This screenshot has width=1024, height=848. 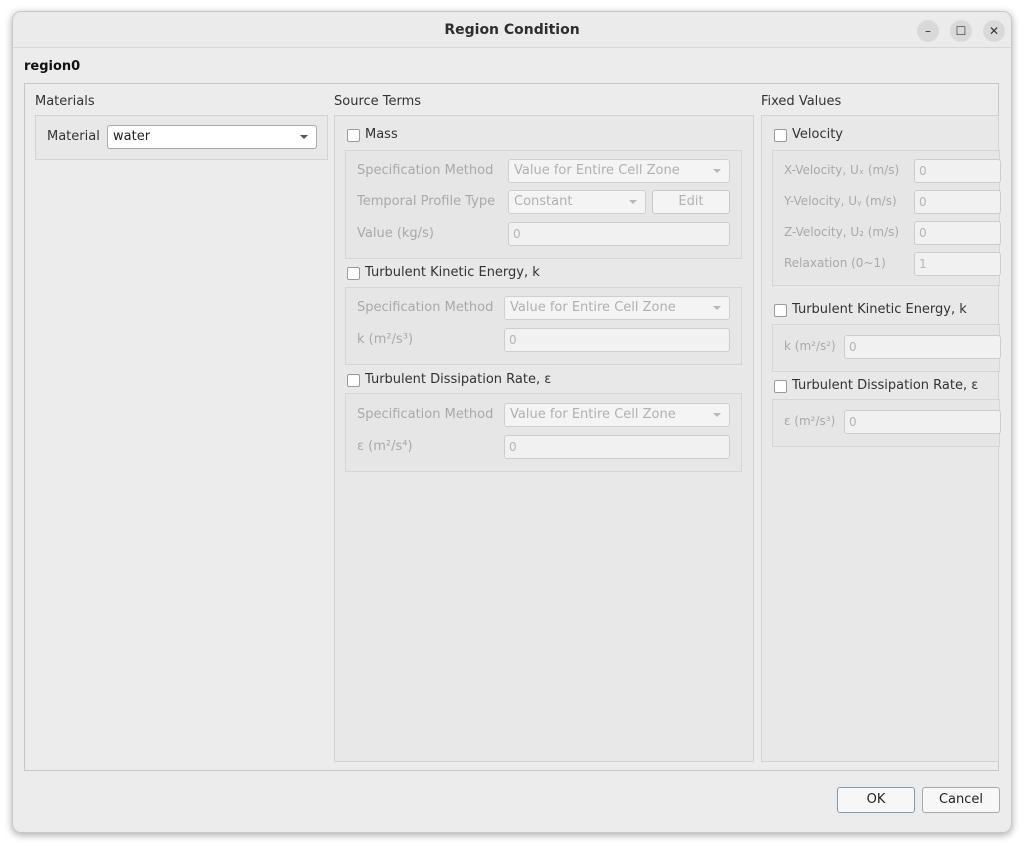 What do you see at coordinates (426, 201) in the screenshot?
I see `temporal-profile-label: Temporal Profile Type` at bounding box center [426, 201].